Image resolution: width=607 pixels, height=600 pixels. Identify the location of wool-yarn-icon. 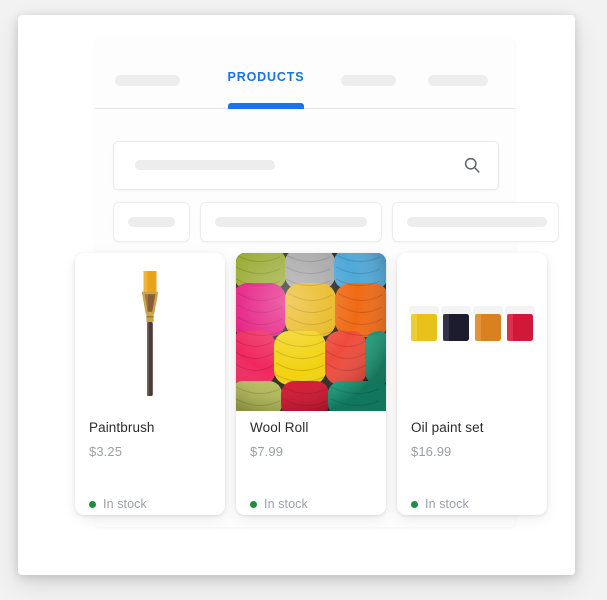
(311, 332).